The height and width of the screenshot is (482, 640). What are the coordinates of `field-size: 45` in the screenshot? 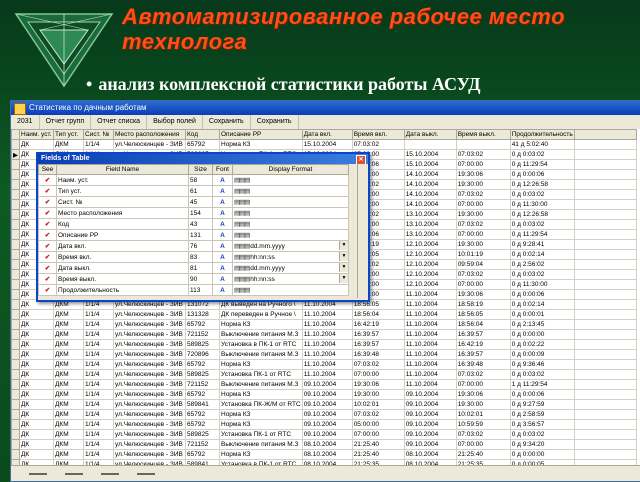 It's located at (200, 202).